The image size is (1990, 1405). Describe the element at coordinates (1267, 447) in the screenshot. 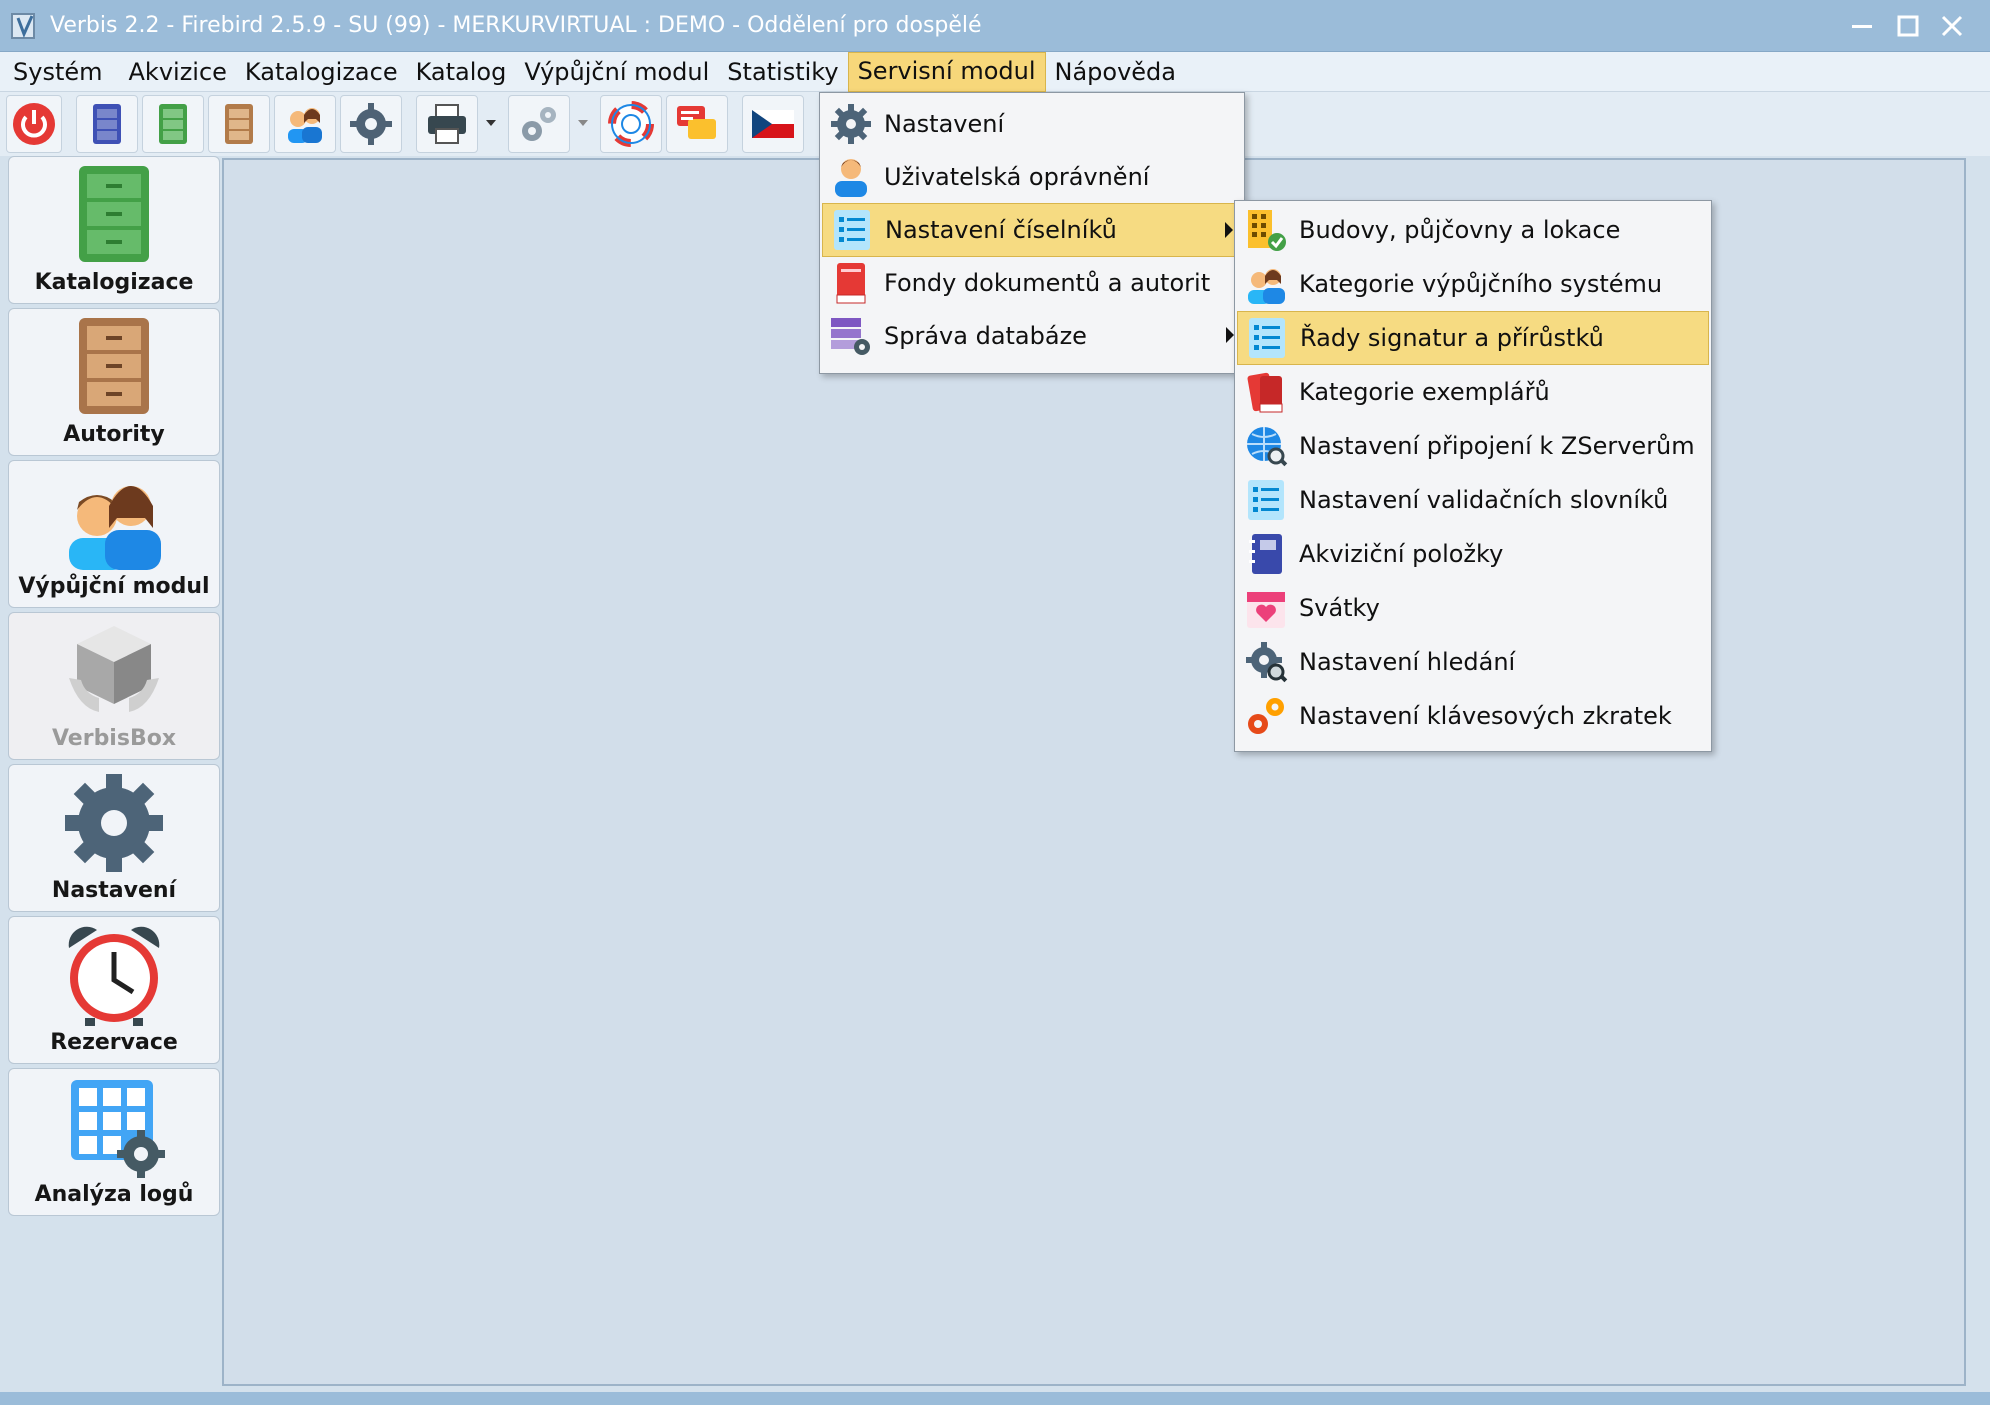

I see `globe-search-icon` at that location.